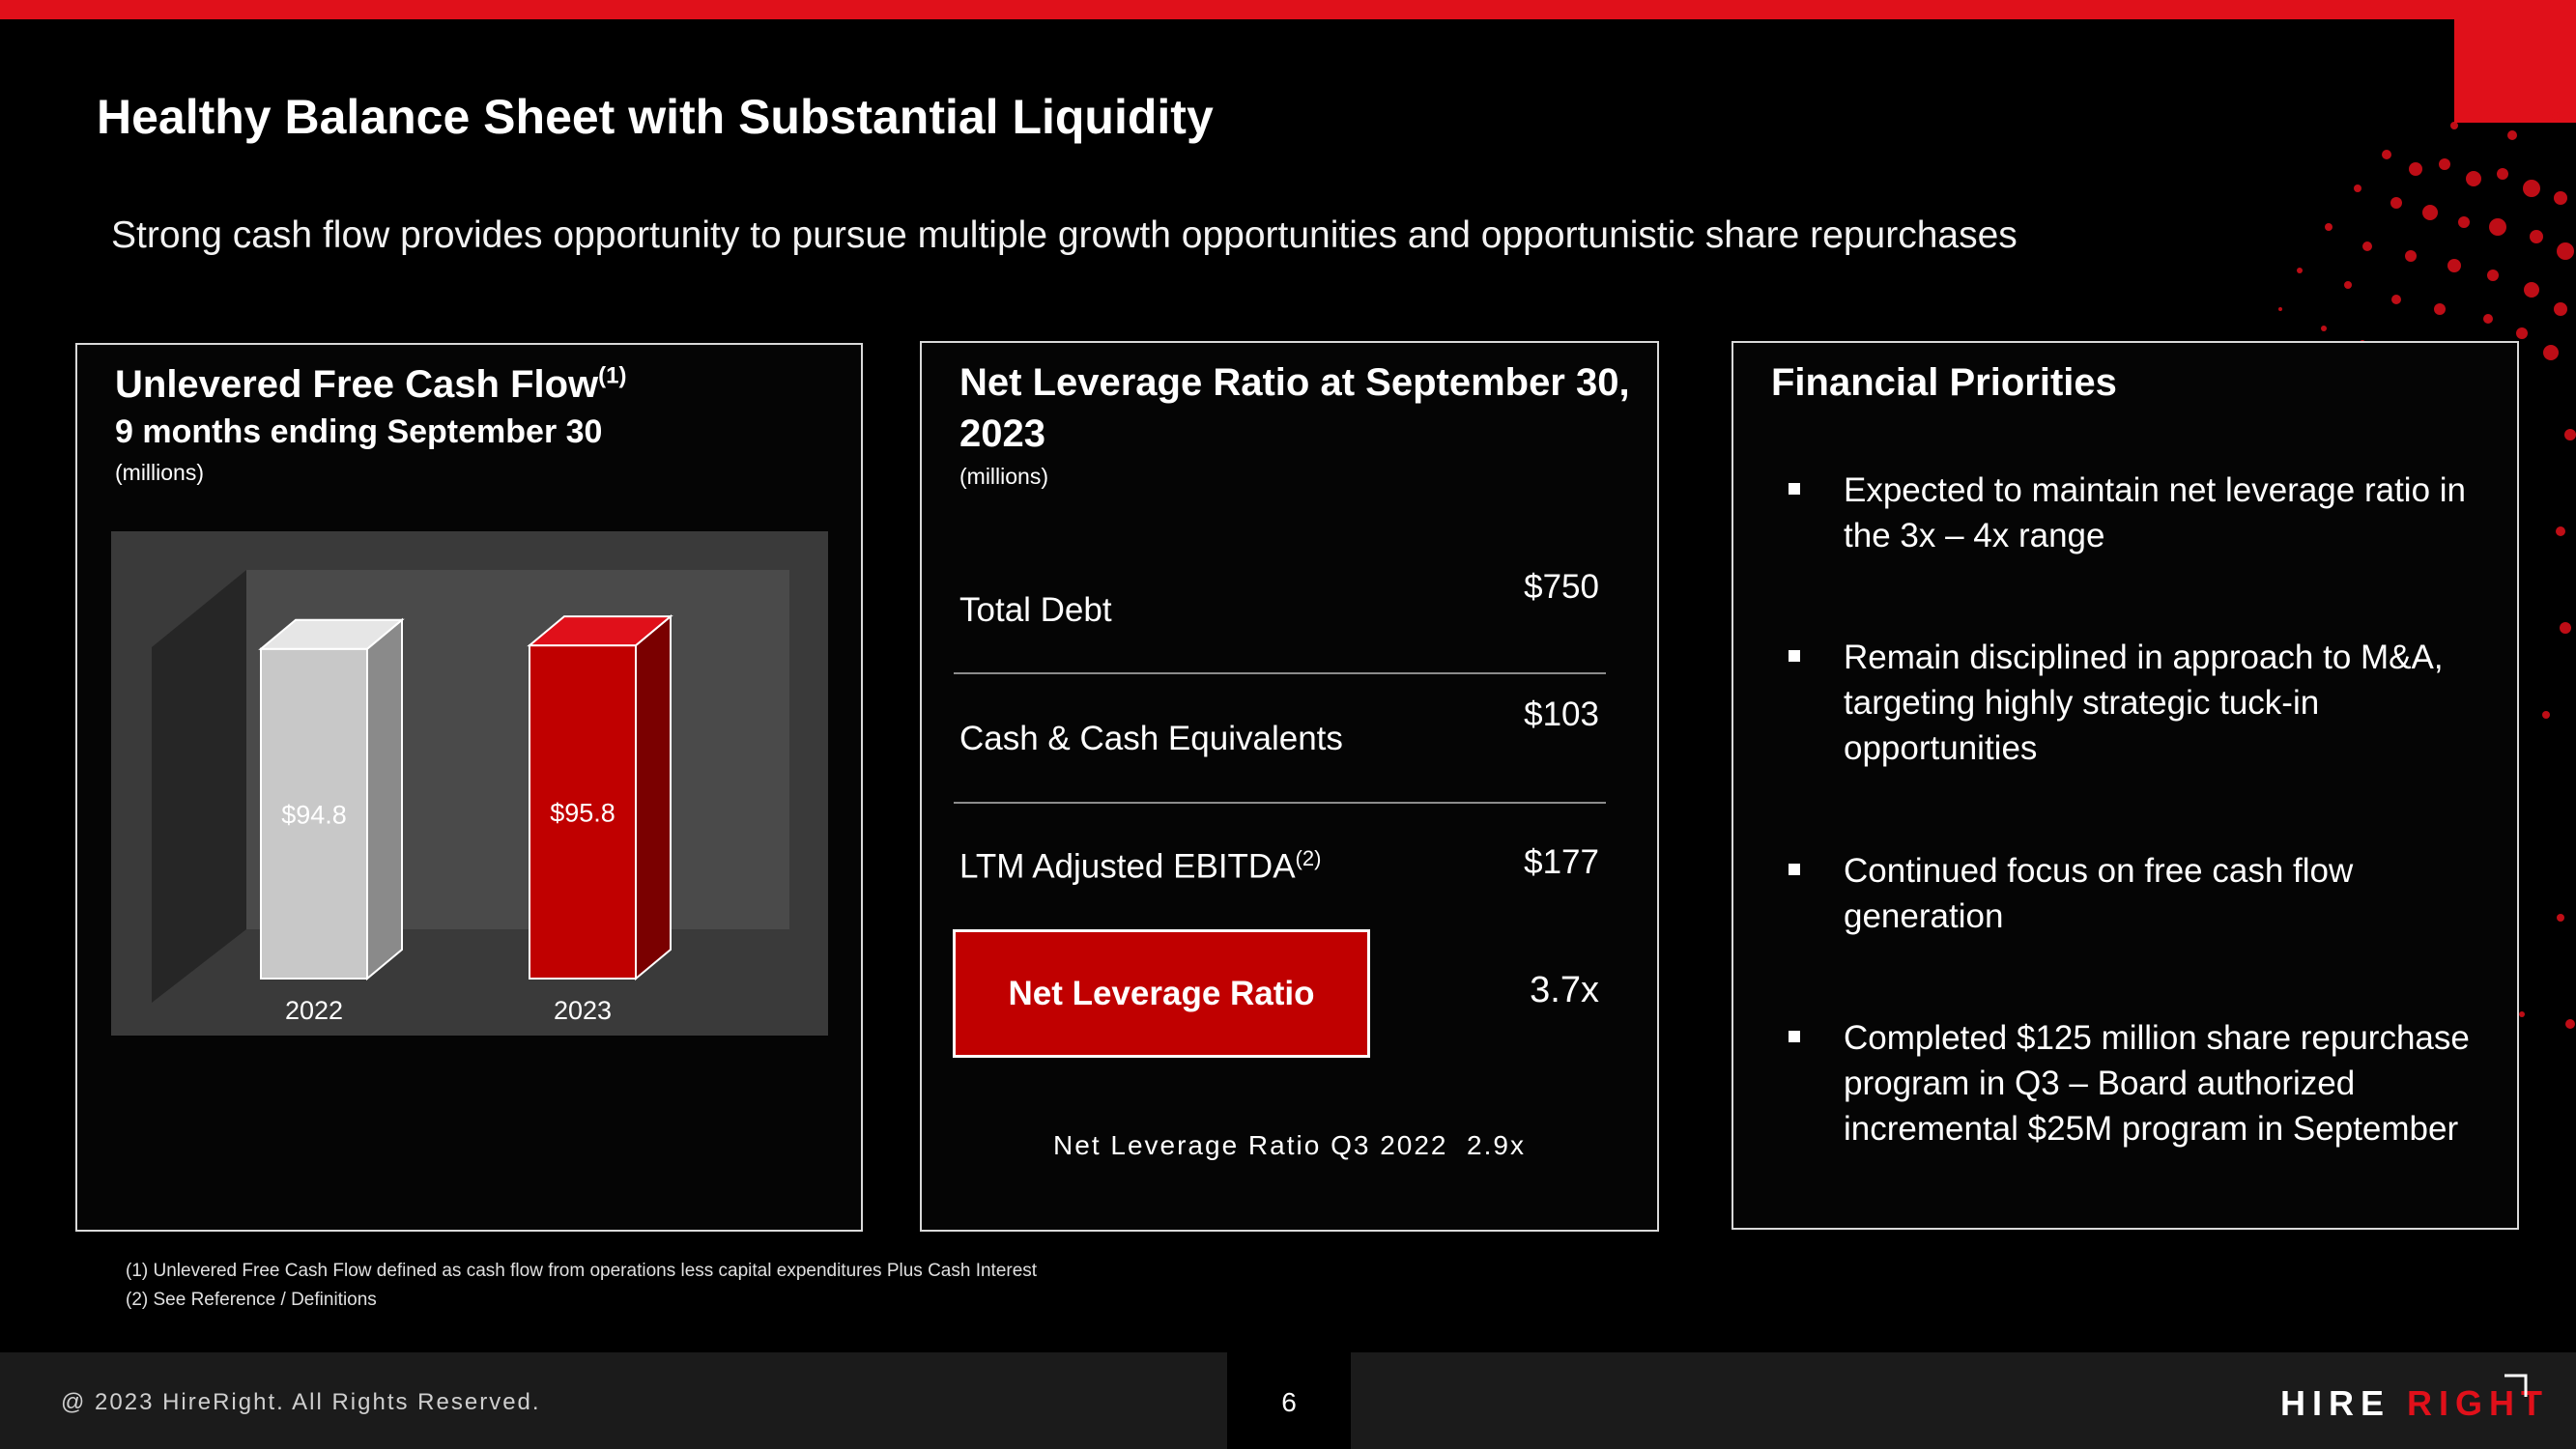 The width and height of the screenshot is (2576, 1449). I want to click on adjusted-ebitda-value: $177, so click(1562, 862).